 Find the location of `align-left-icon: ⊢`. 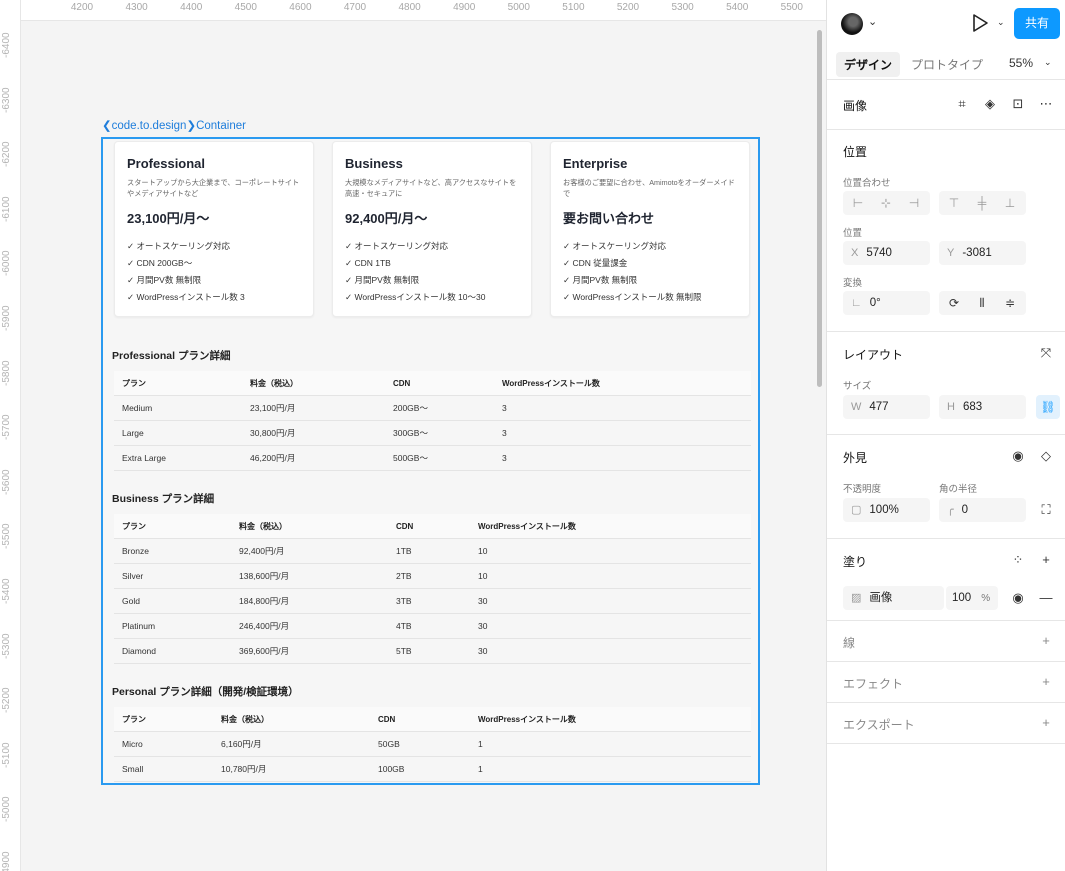

align-left-icon: ⊢ is located at coordinates (858, 203).